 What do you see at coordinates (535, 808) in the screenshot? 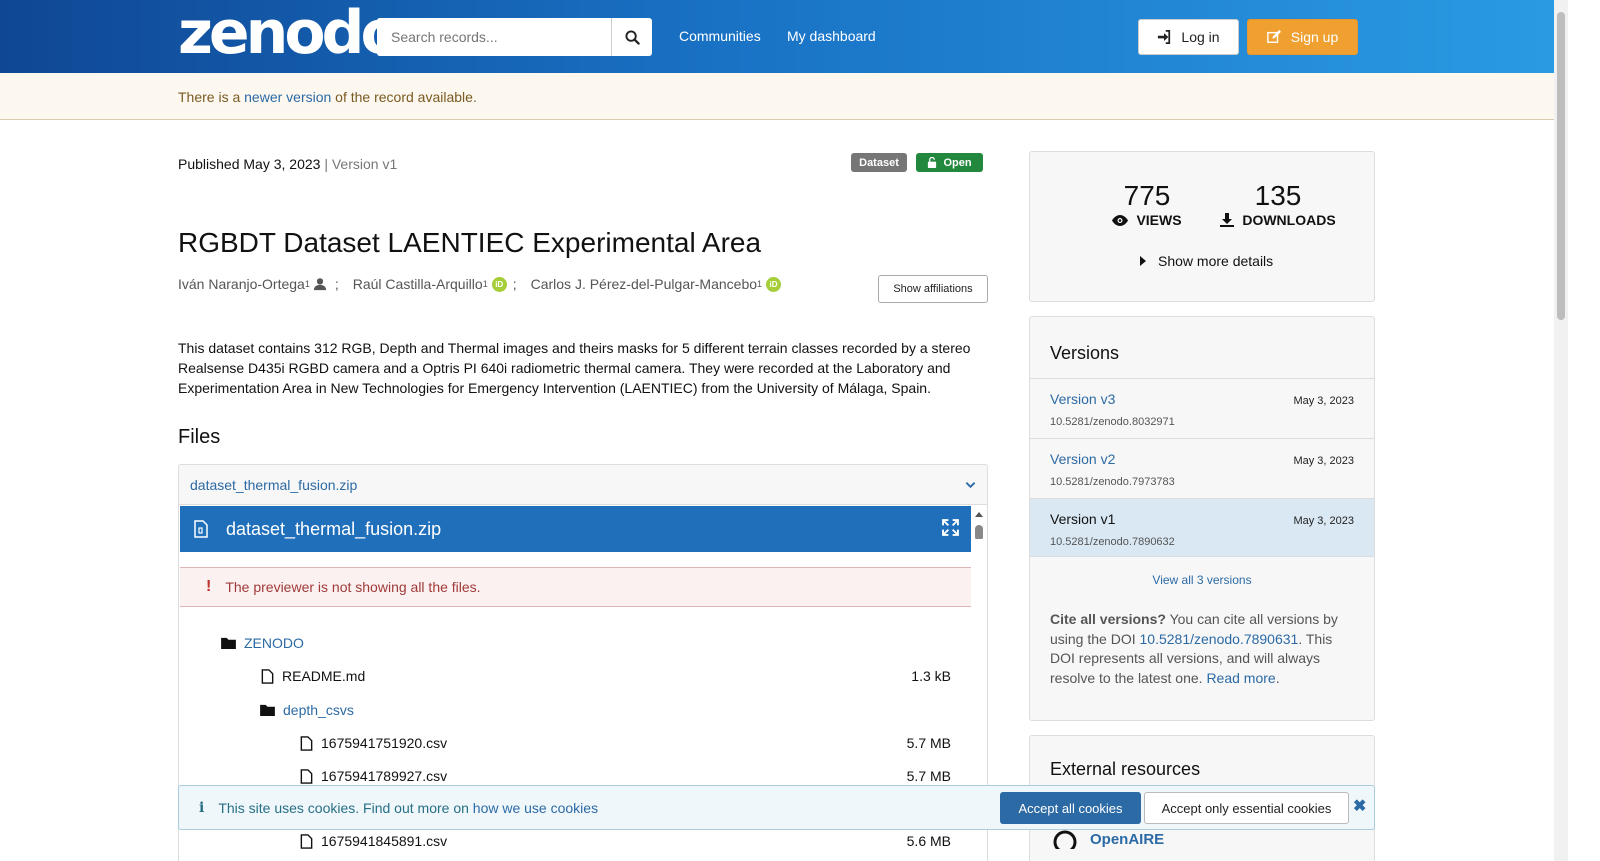
I see `cookie-policy-link: how we use cookies` at bounding box center [535, 808].